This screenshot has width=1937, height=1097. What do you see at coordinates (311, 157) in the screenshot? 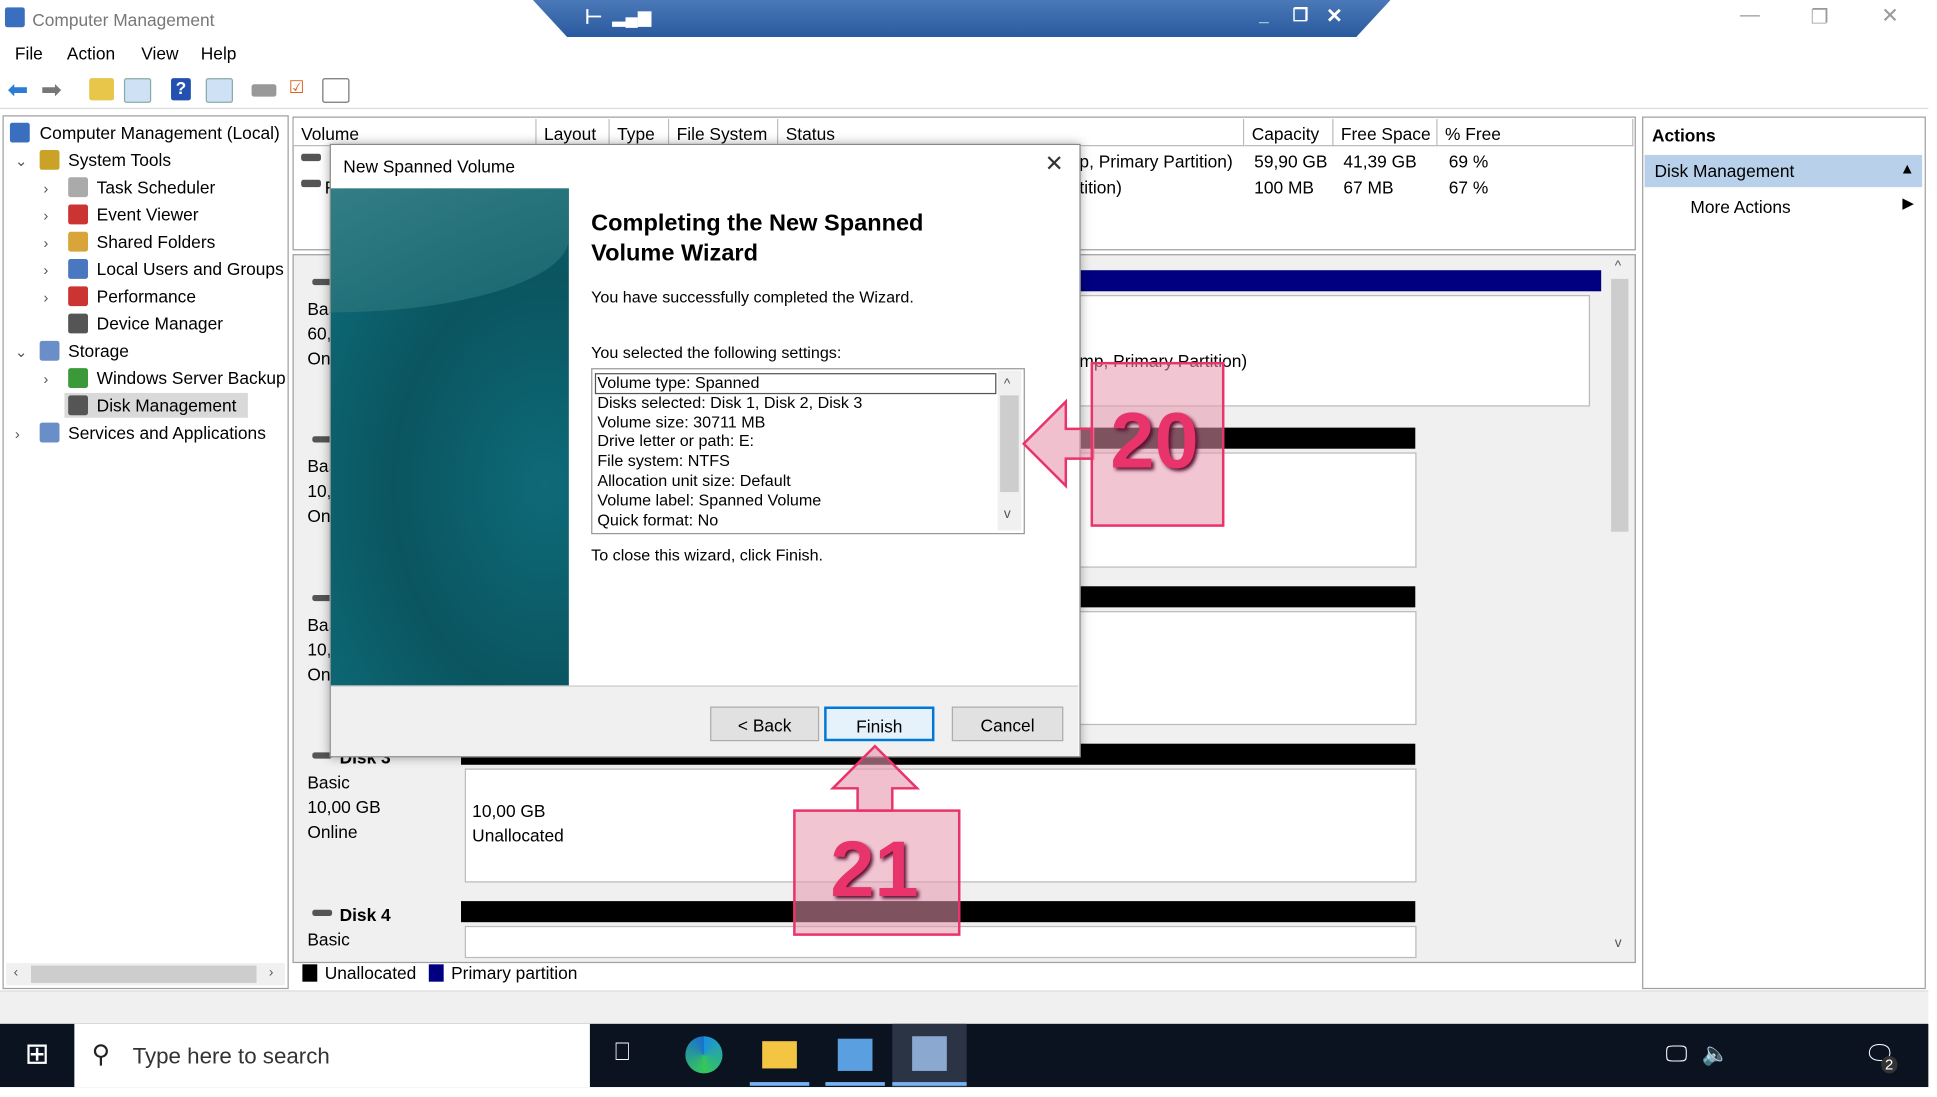
I see `volume-icon` at bounding box center [311, 157].